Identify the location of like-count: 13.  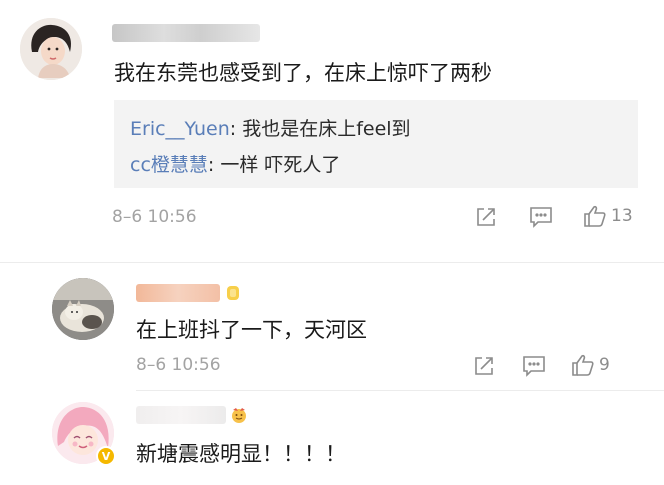
(622, 216).